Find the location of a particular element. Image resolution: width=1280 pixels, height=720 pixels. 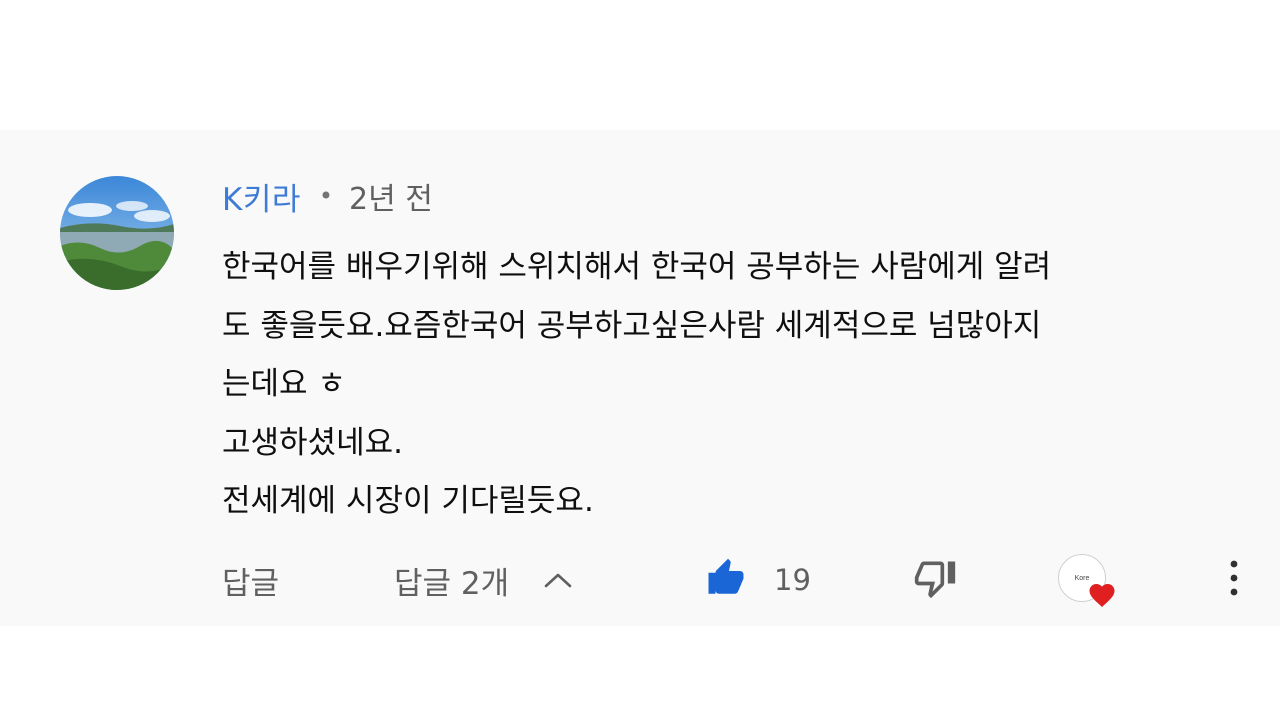

more-vert-icon is located at coordinates (1234, 580).